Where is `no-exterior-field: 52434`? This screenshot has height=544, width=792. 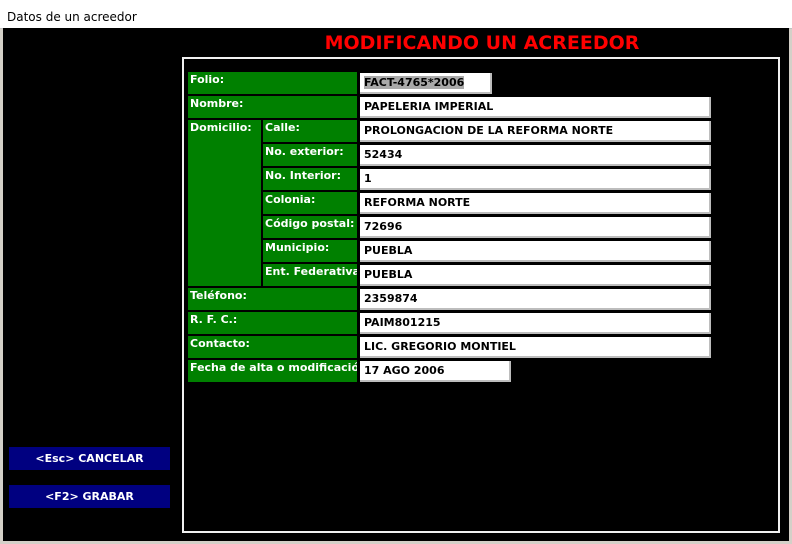 no-exterior-field: 52434 is located at coordinates (535, 155).